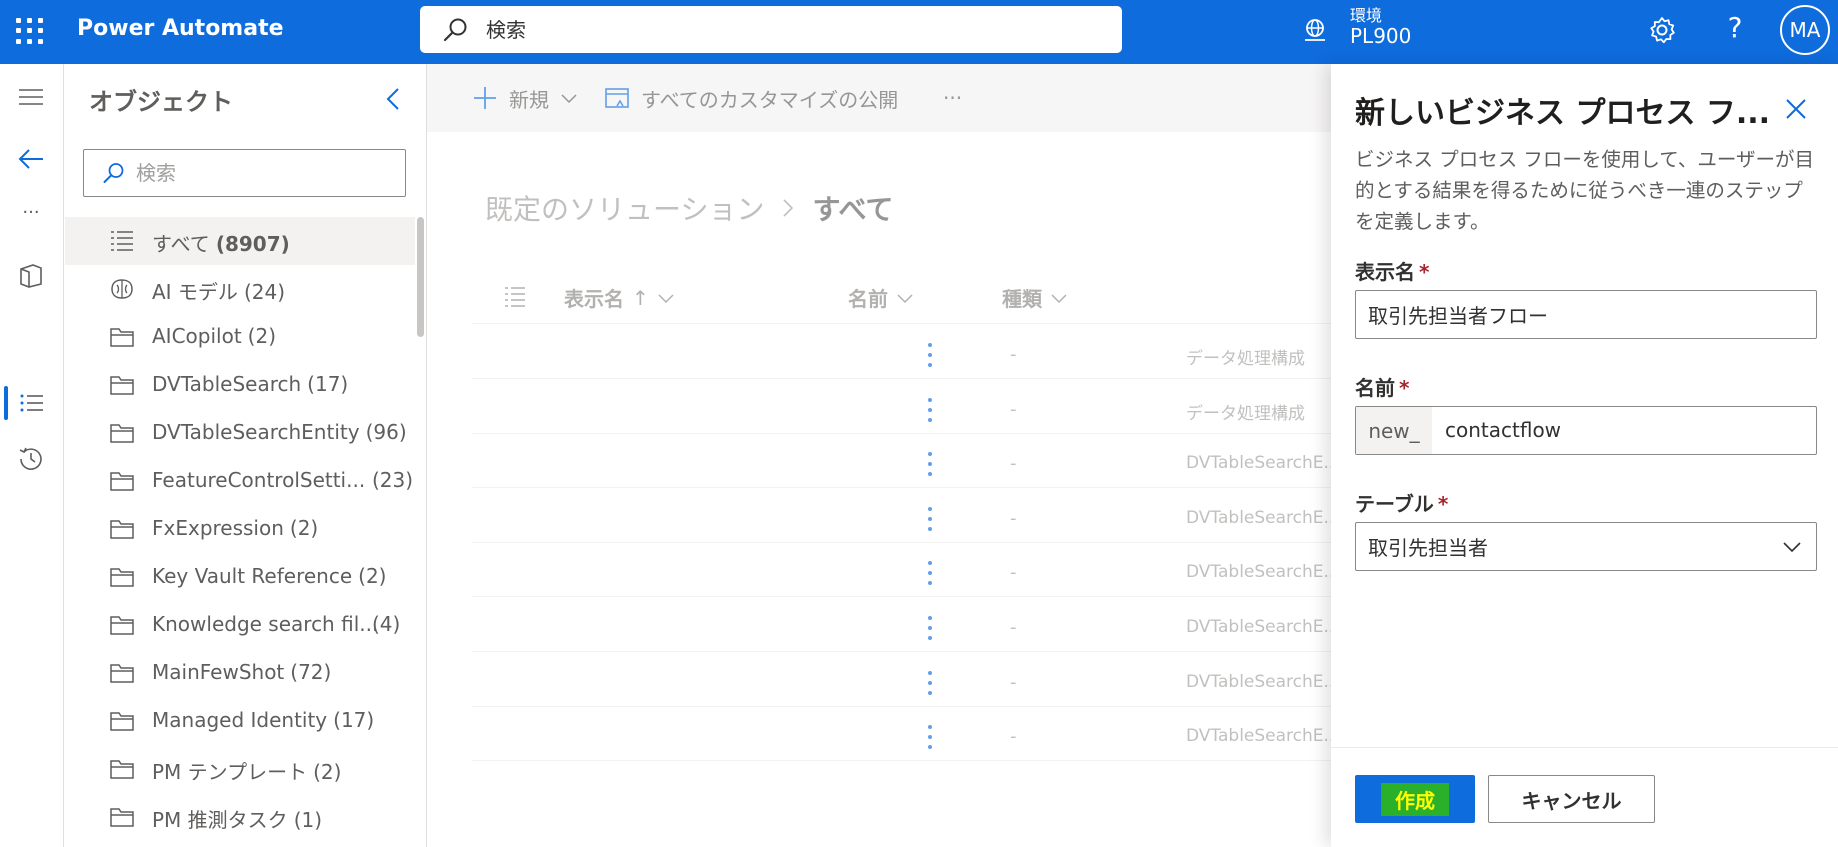  Describe the element at coordinates (161, 102) in the screenshot. I see `objects-title: オブジェクト` at that location.